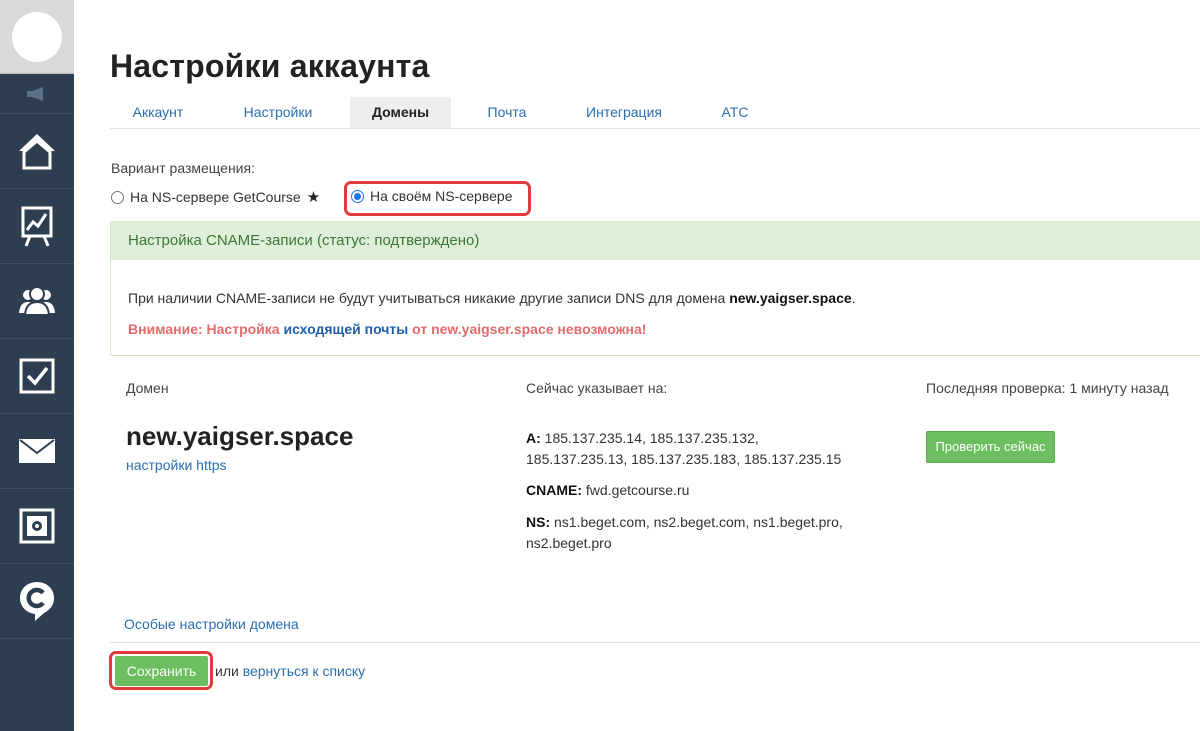 Image resolution: width=1200 pixels, height=731 pixels. I want to click on save-button: Сохранить, so click(161, 671).